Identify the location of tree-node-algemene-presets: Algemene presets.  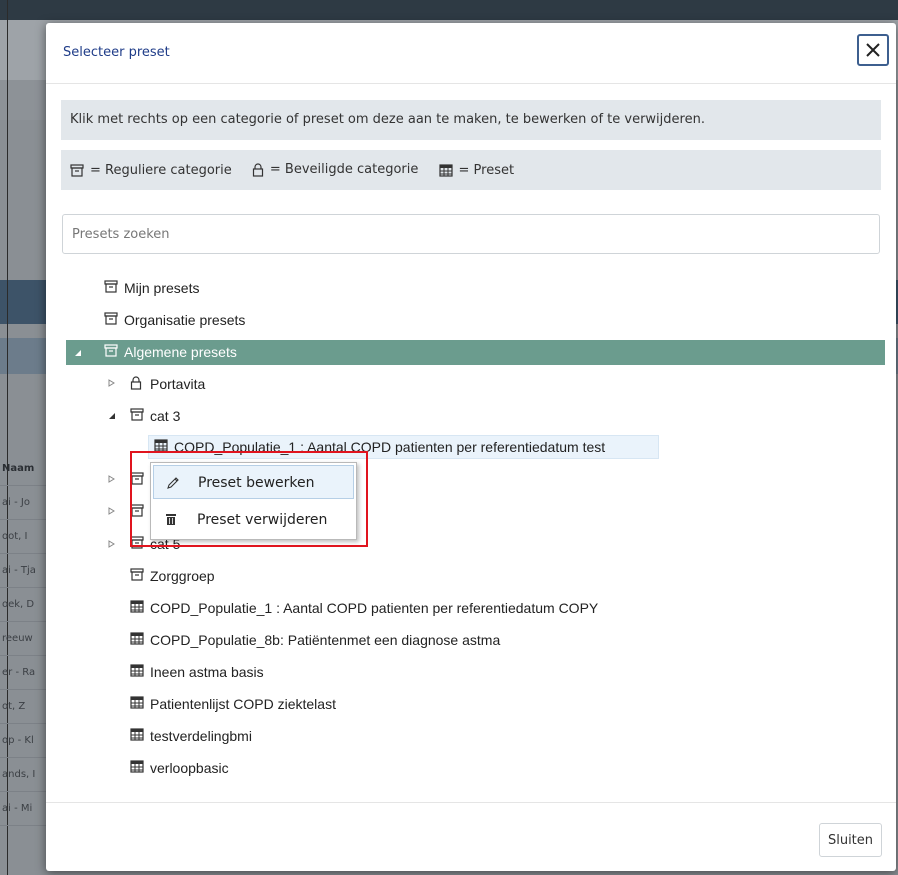
(170, 352).